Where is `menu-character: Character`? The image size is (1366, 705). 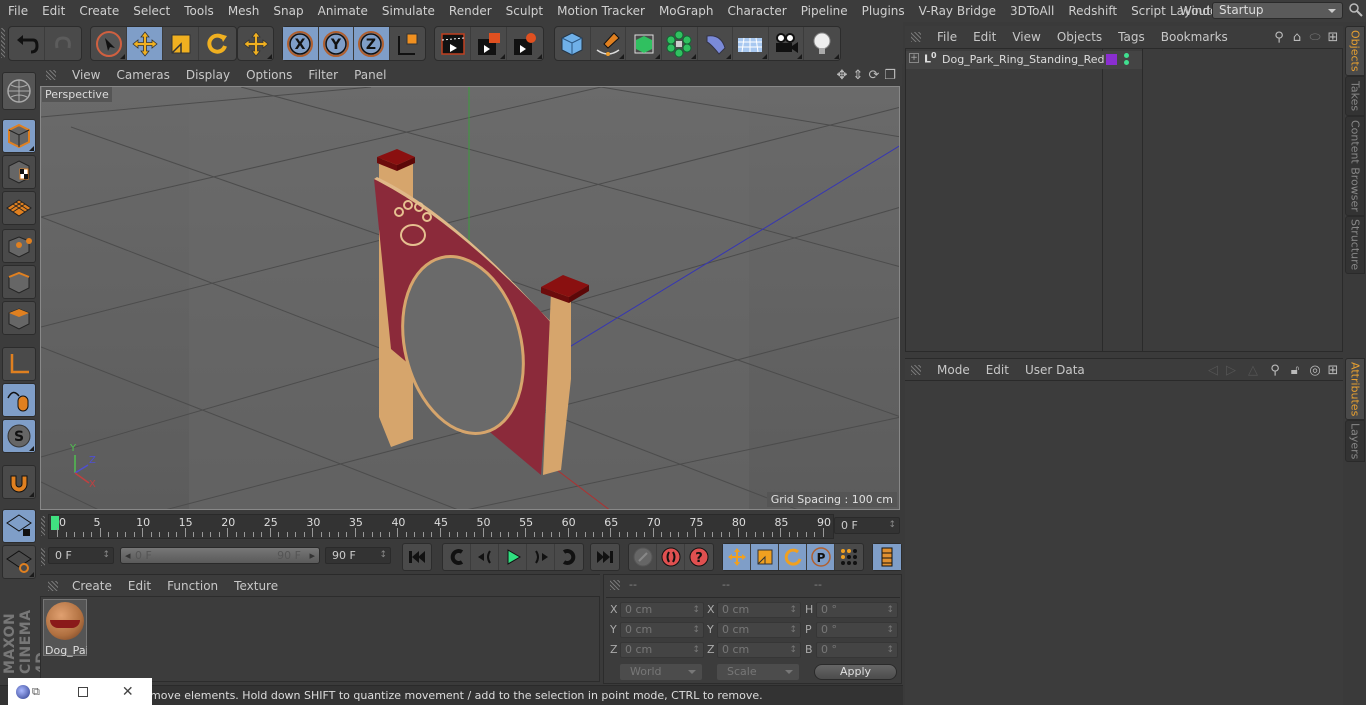
menu-character: Character is located at coordinates (756, 11).